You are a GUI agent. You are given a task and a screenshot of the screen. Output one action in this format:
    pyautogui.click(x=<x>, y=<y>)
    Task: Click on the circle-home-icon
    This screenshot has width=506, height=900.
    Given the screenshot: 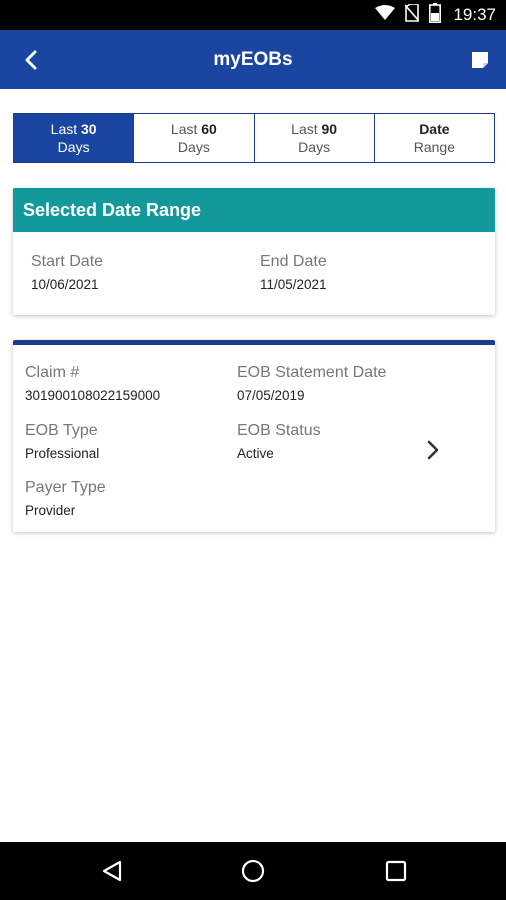 What is the action you would take?
    pyautogui.click(x=253, y=871)
    